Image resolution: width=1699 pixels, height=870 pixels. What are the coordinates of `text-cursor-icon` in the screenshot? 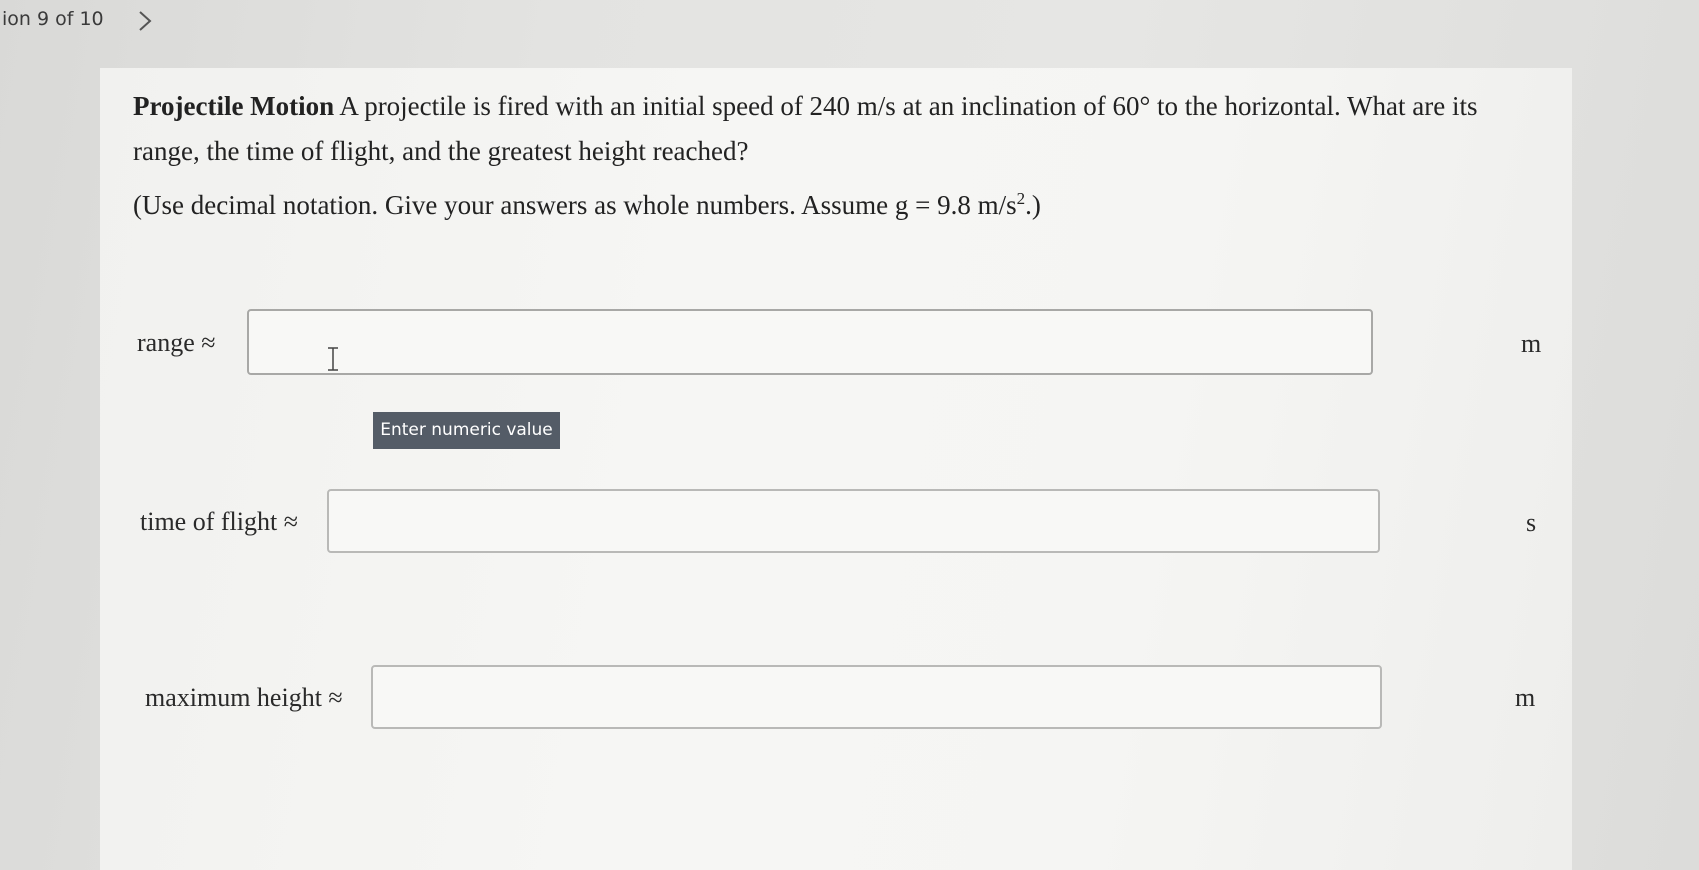 It's located at (333, 359).